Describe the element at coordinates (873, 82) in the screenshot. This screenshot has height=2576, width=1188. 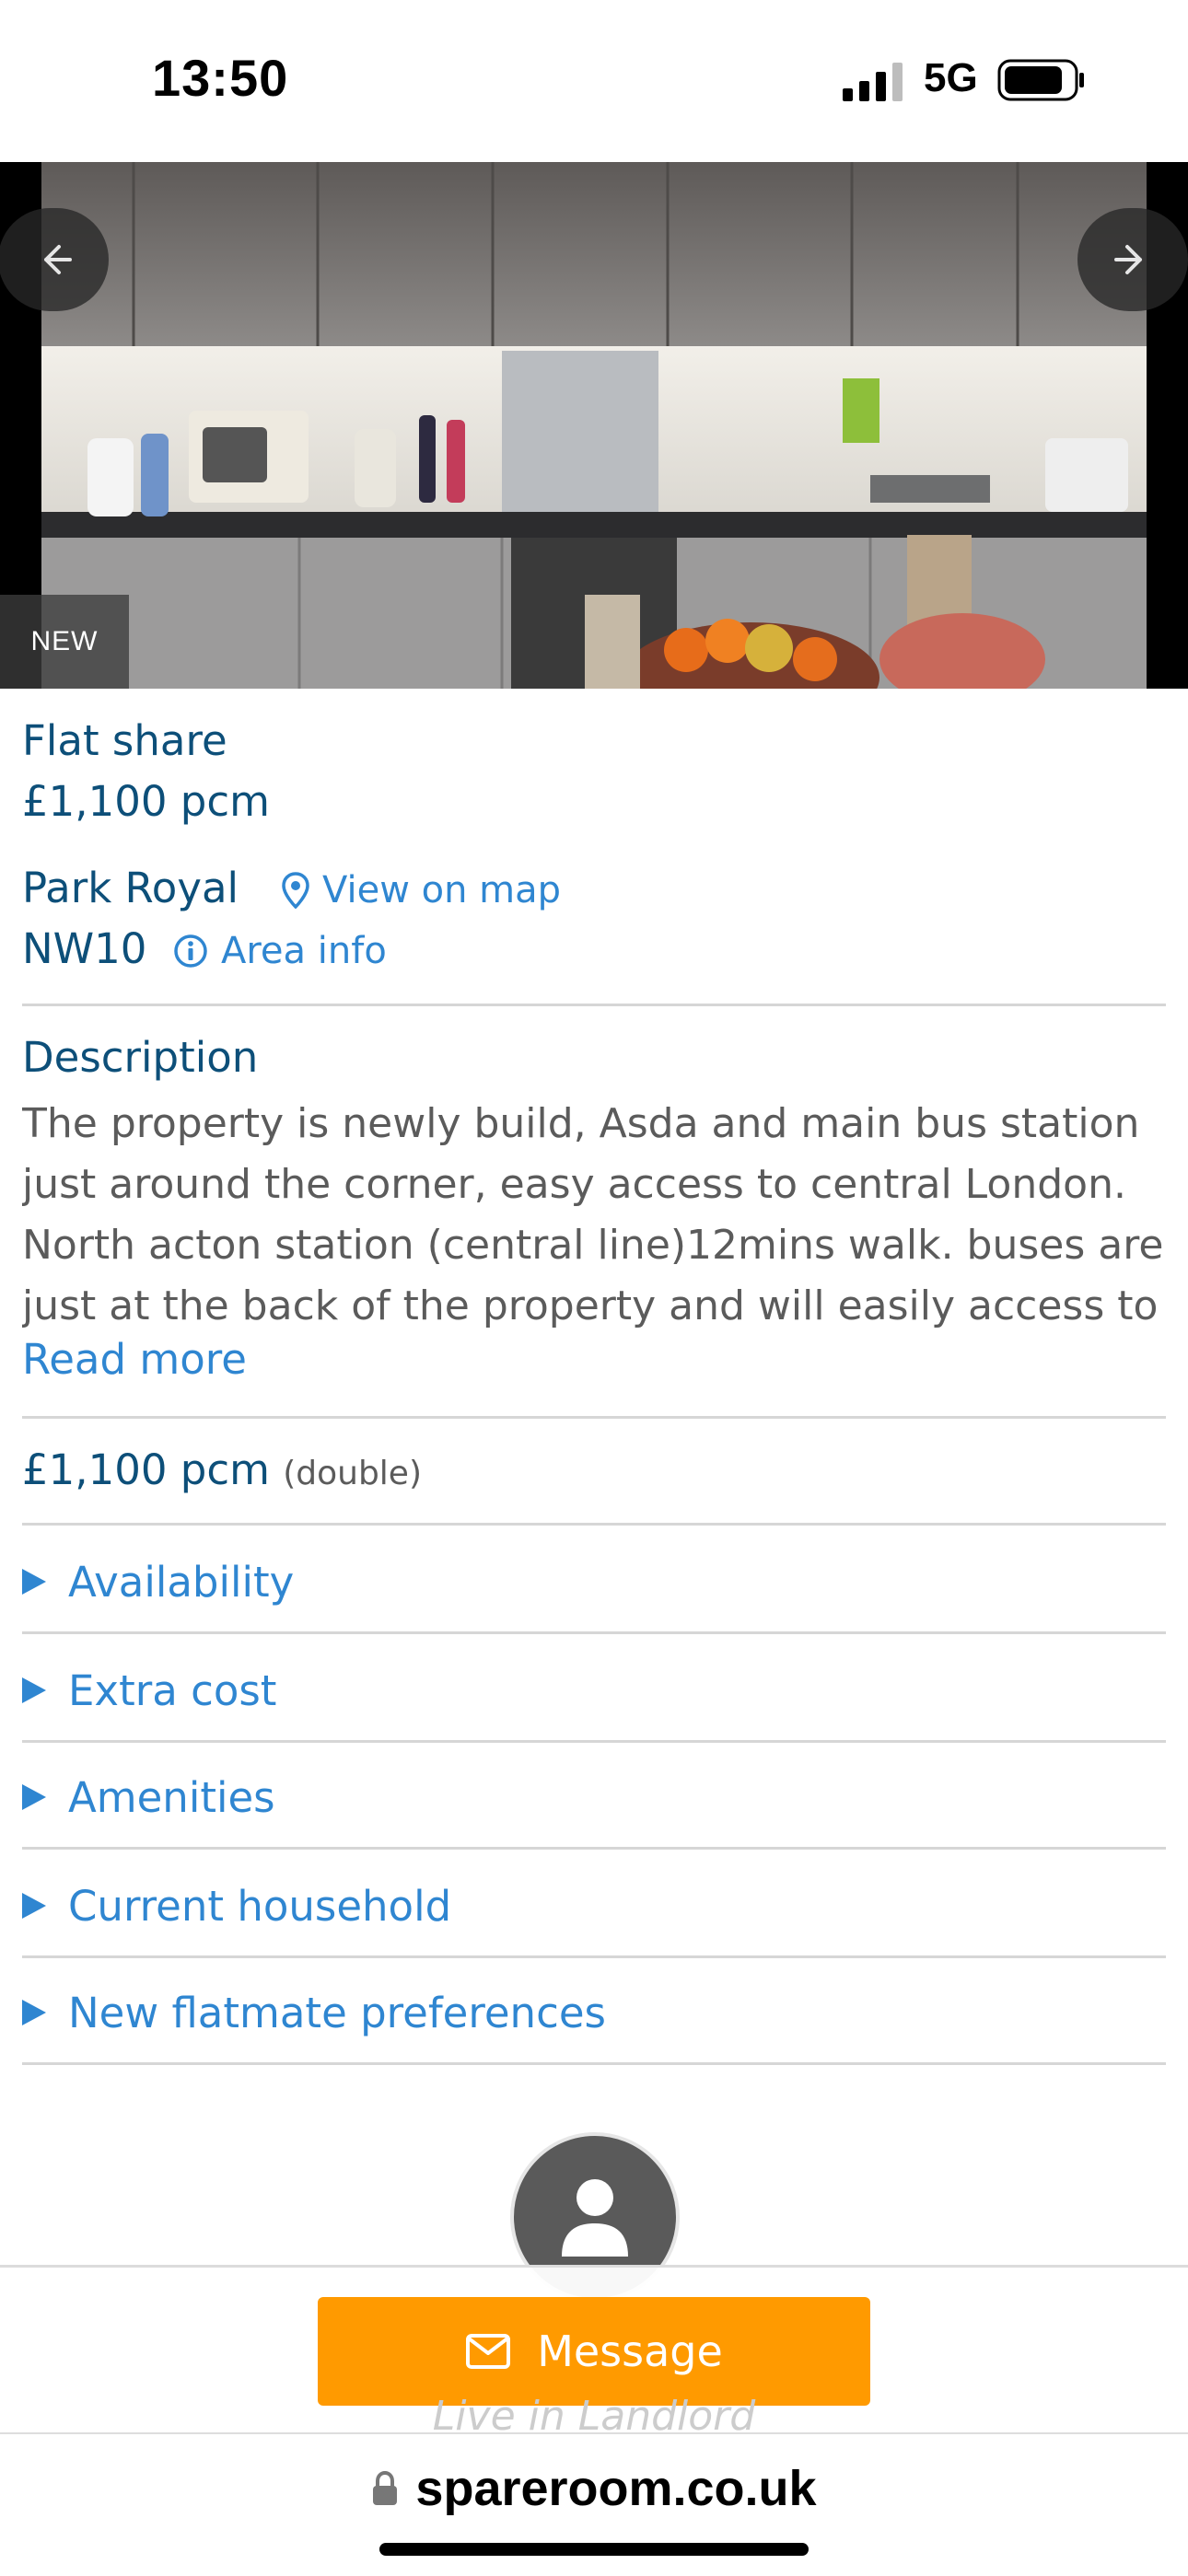
I see `cellular-signal-icon` at that location.